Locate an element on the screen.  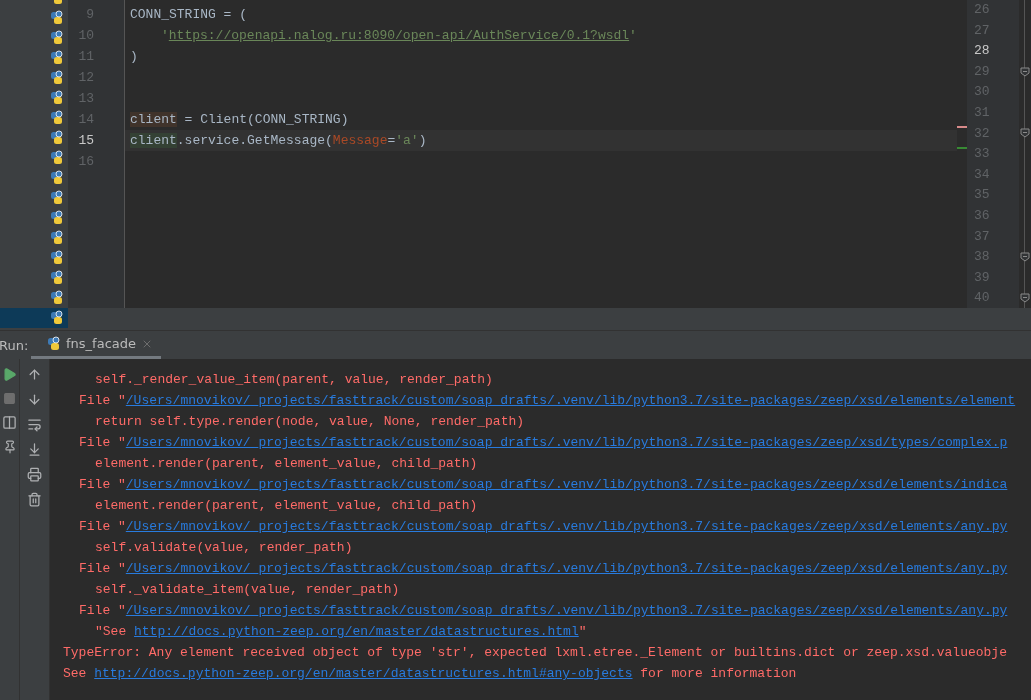
console-line: "See http://docs.python-zeep.org/en/master/datastructures.html" is located at coordinates (341, 632).